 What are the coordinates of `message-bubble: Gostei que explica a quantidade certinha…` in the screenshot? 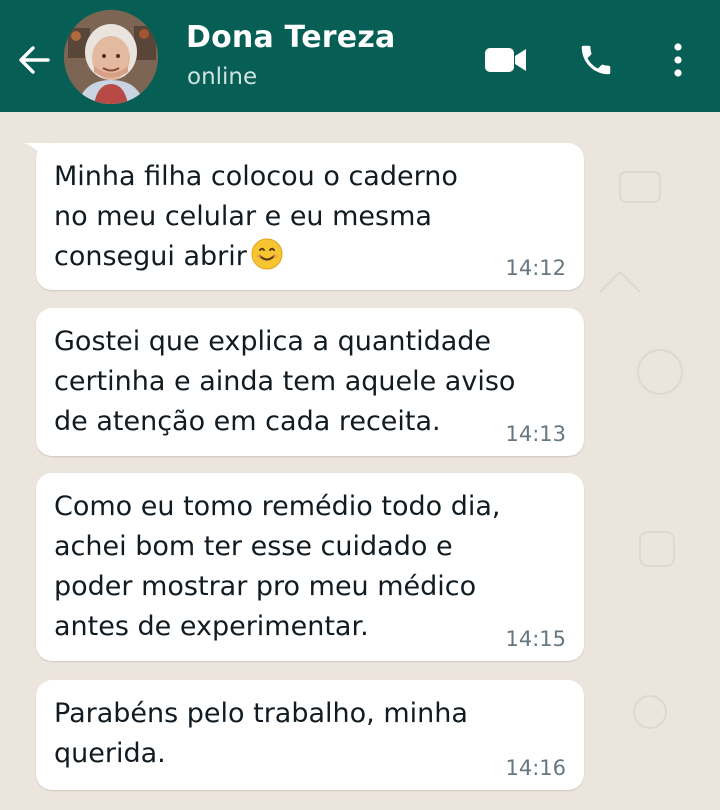 It's located at (310, 382).